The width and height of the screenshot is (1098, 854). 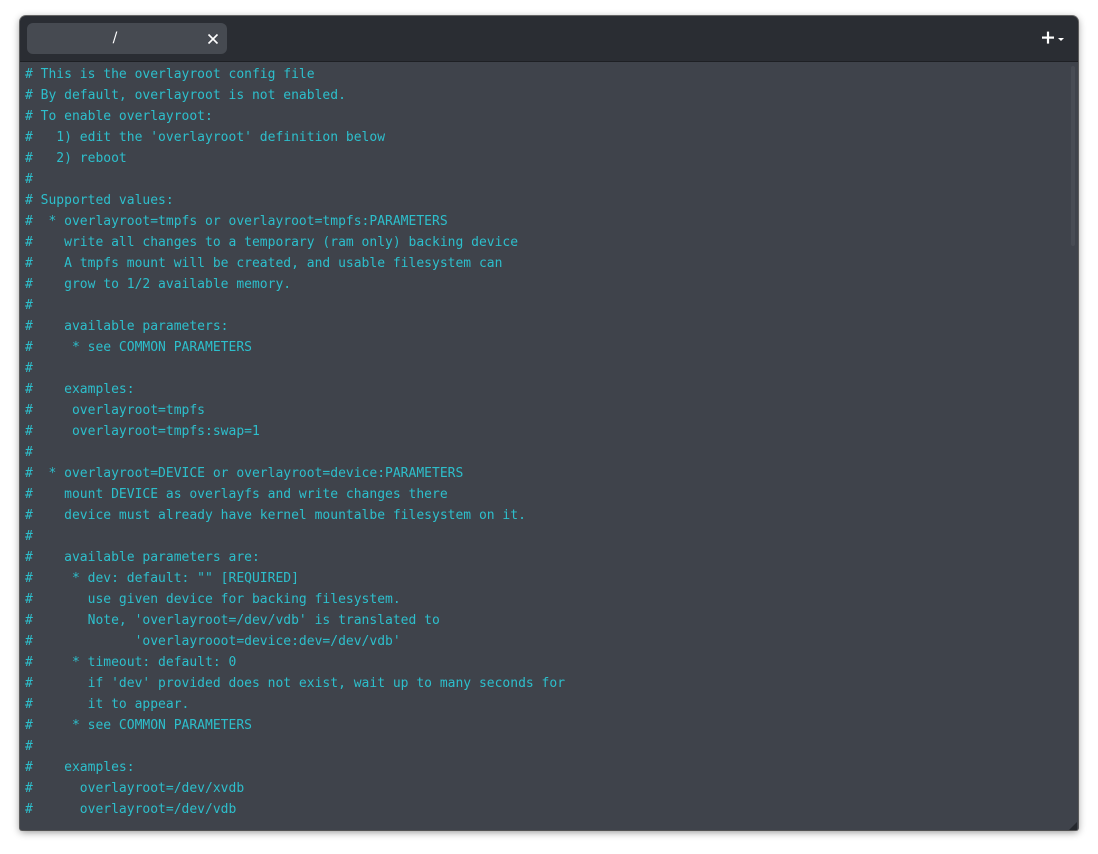 What do you see at coordinates (142, 431) in the screenshot?
I see `terminal-line: # overlayroot=tmpfs:swap=1` at bounding box center [142, 431].